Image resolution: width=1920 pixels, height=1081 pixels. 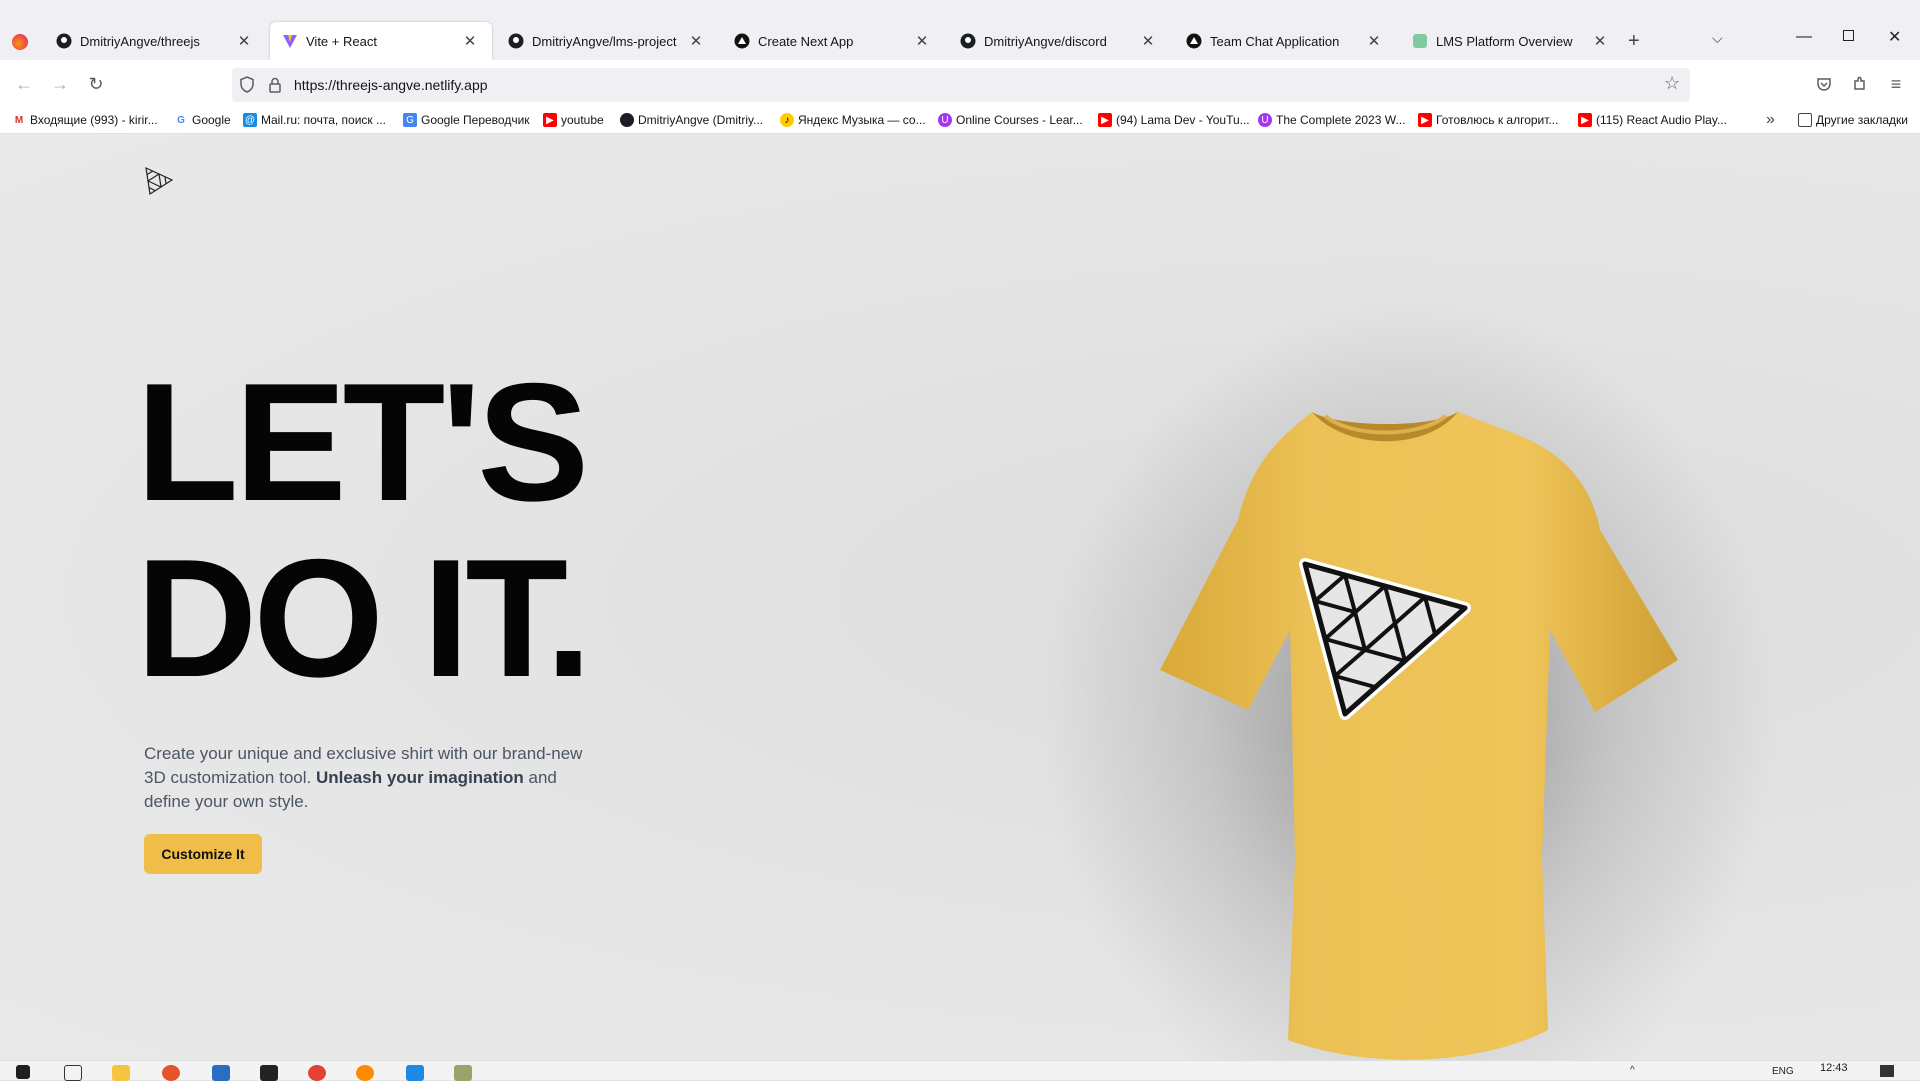 What do you see at coordinates (20, 42) in the screenshot?
I see `firefox-menu-icon` at bounding box center [20, 42].